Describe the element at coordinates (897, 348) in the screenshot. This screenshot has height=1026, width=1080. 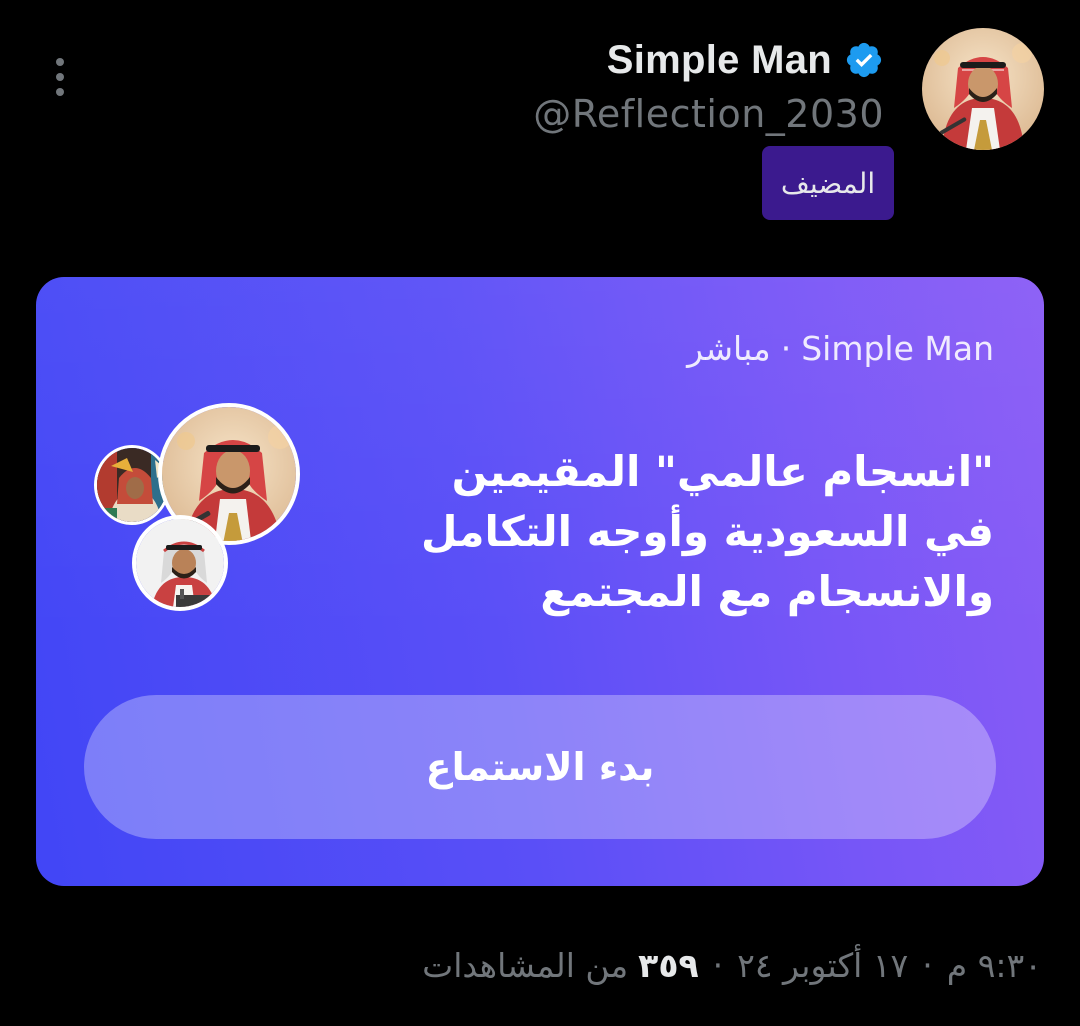
I see `space-host-name: Simple Man` at that location.